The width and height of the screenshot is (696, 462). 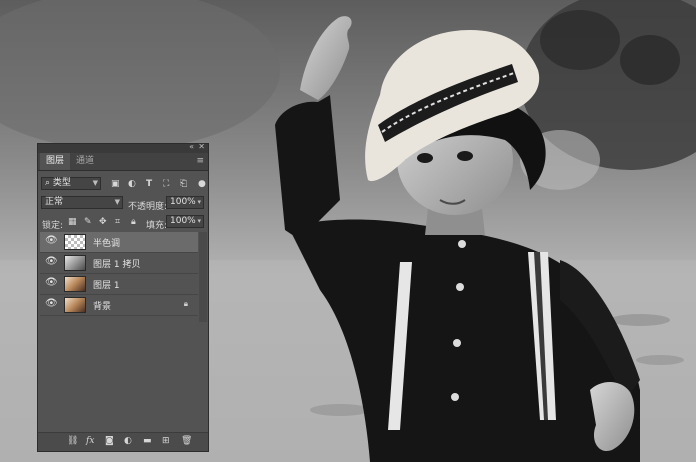 What do you see at coordinates (128, 441) in the screenshot?
I see `new-adjustment-icon: ◐` at bounding box center [128, 441].